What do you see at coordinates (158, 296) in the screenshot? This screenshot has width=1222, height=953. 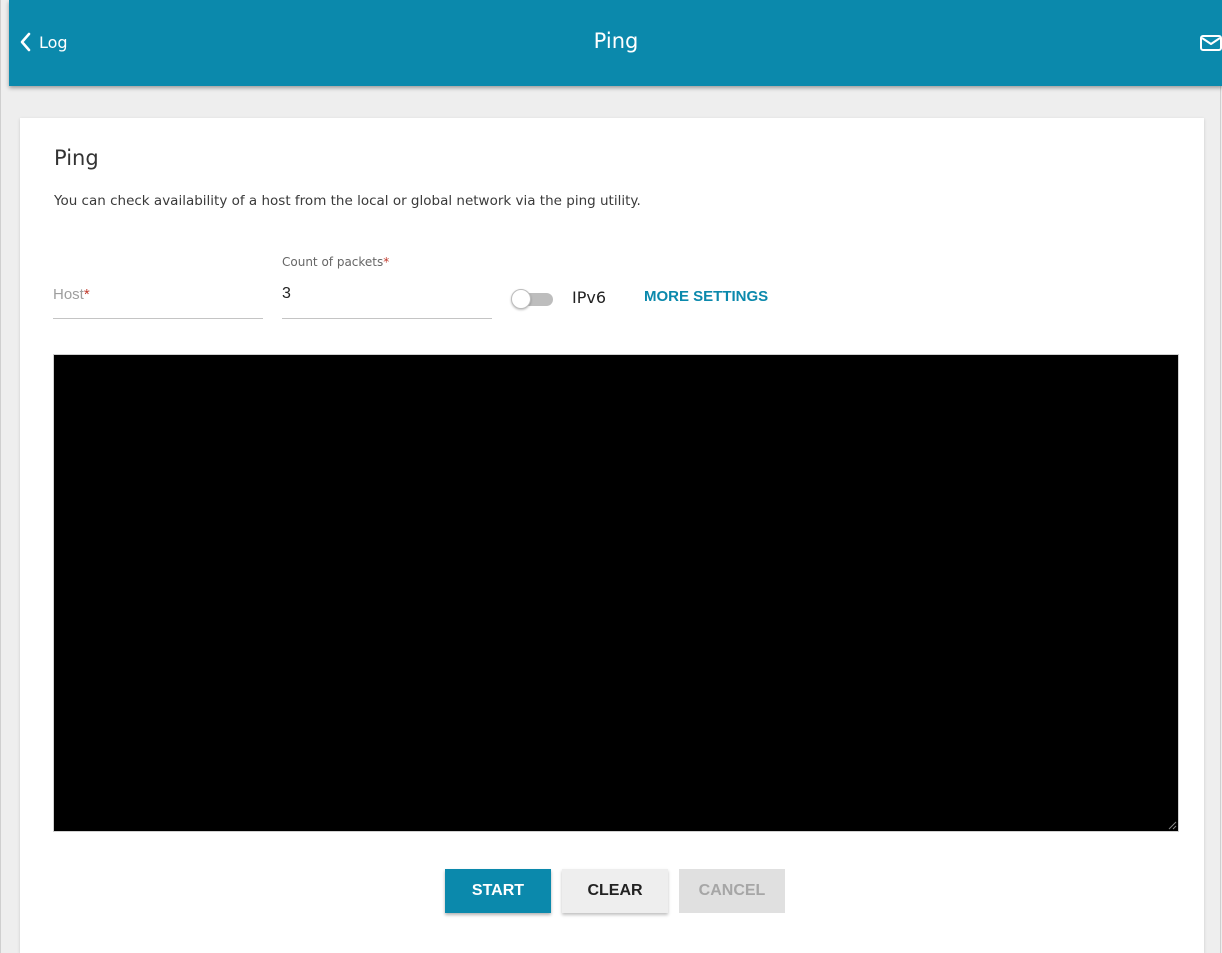 I see `host-field: Host*` at bounding box center [158, 296].